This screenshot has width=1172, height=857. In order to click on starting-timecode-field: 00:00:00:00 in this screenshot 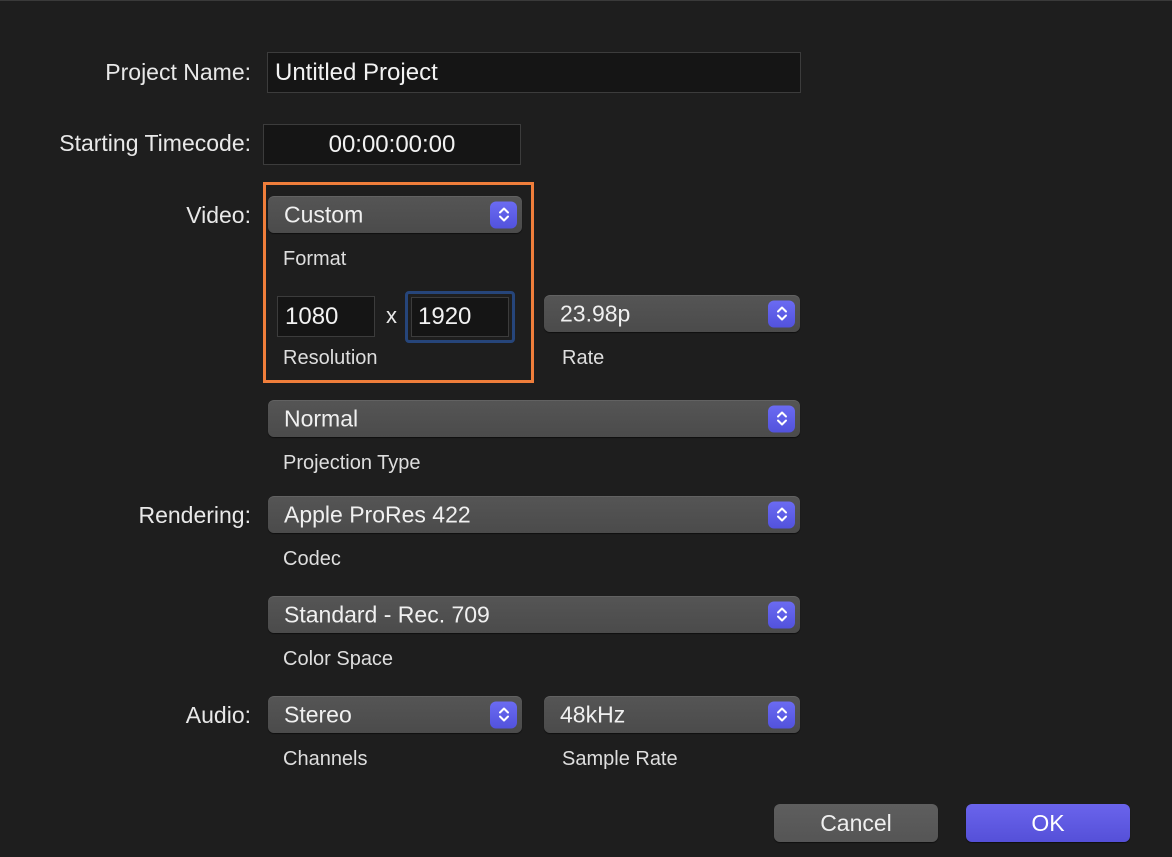, I will do `click(392, 144)`.